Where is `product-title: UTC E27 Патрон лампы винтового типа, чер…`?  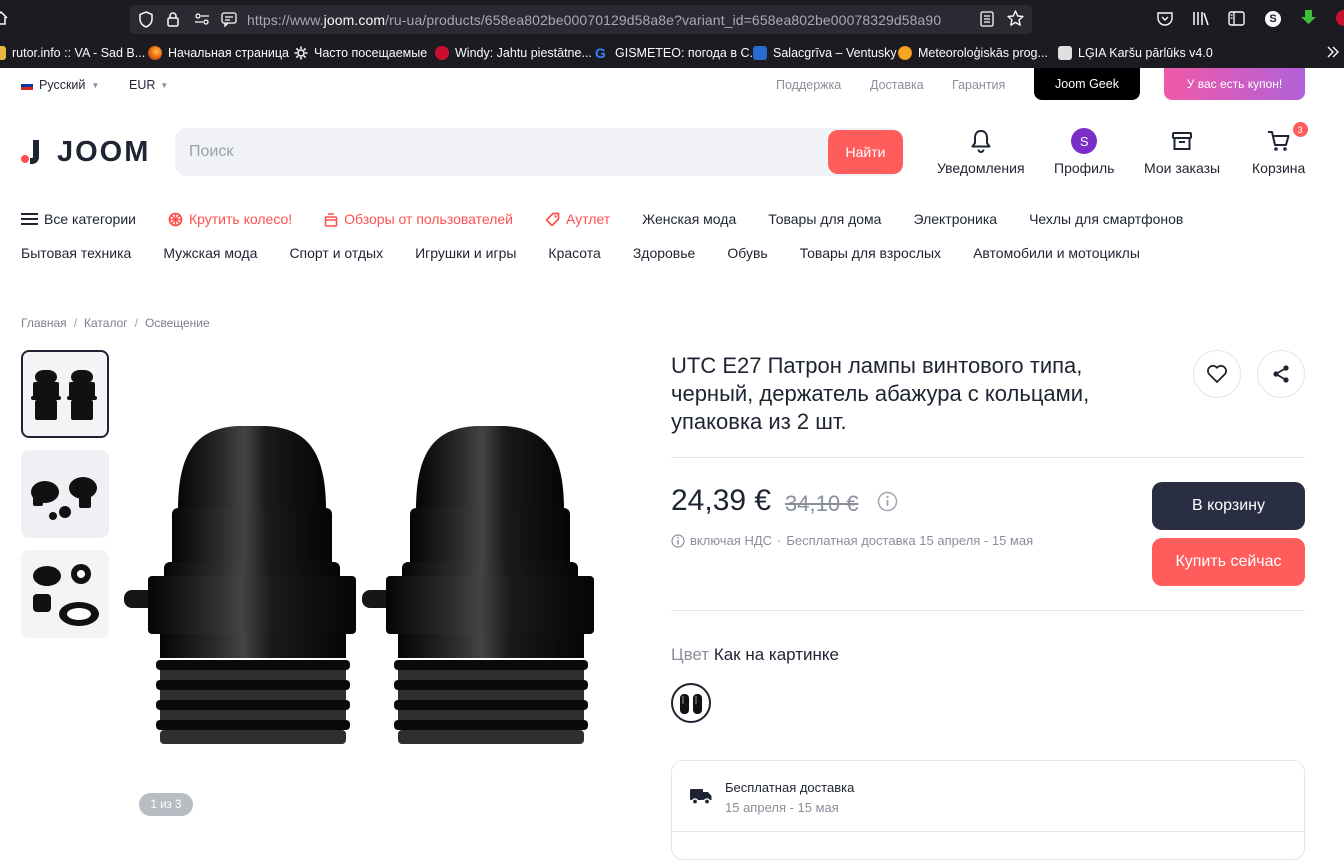 product-title: UTC E27 Патрон лампы винтового типа, чер… is located at coordinates (880, 393).